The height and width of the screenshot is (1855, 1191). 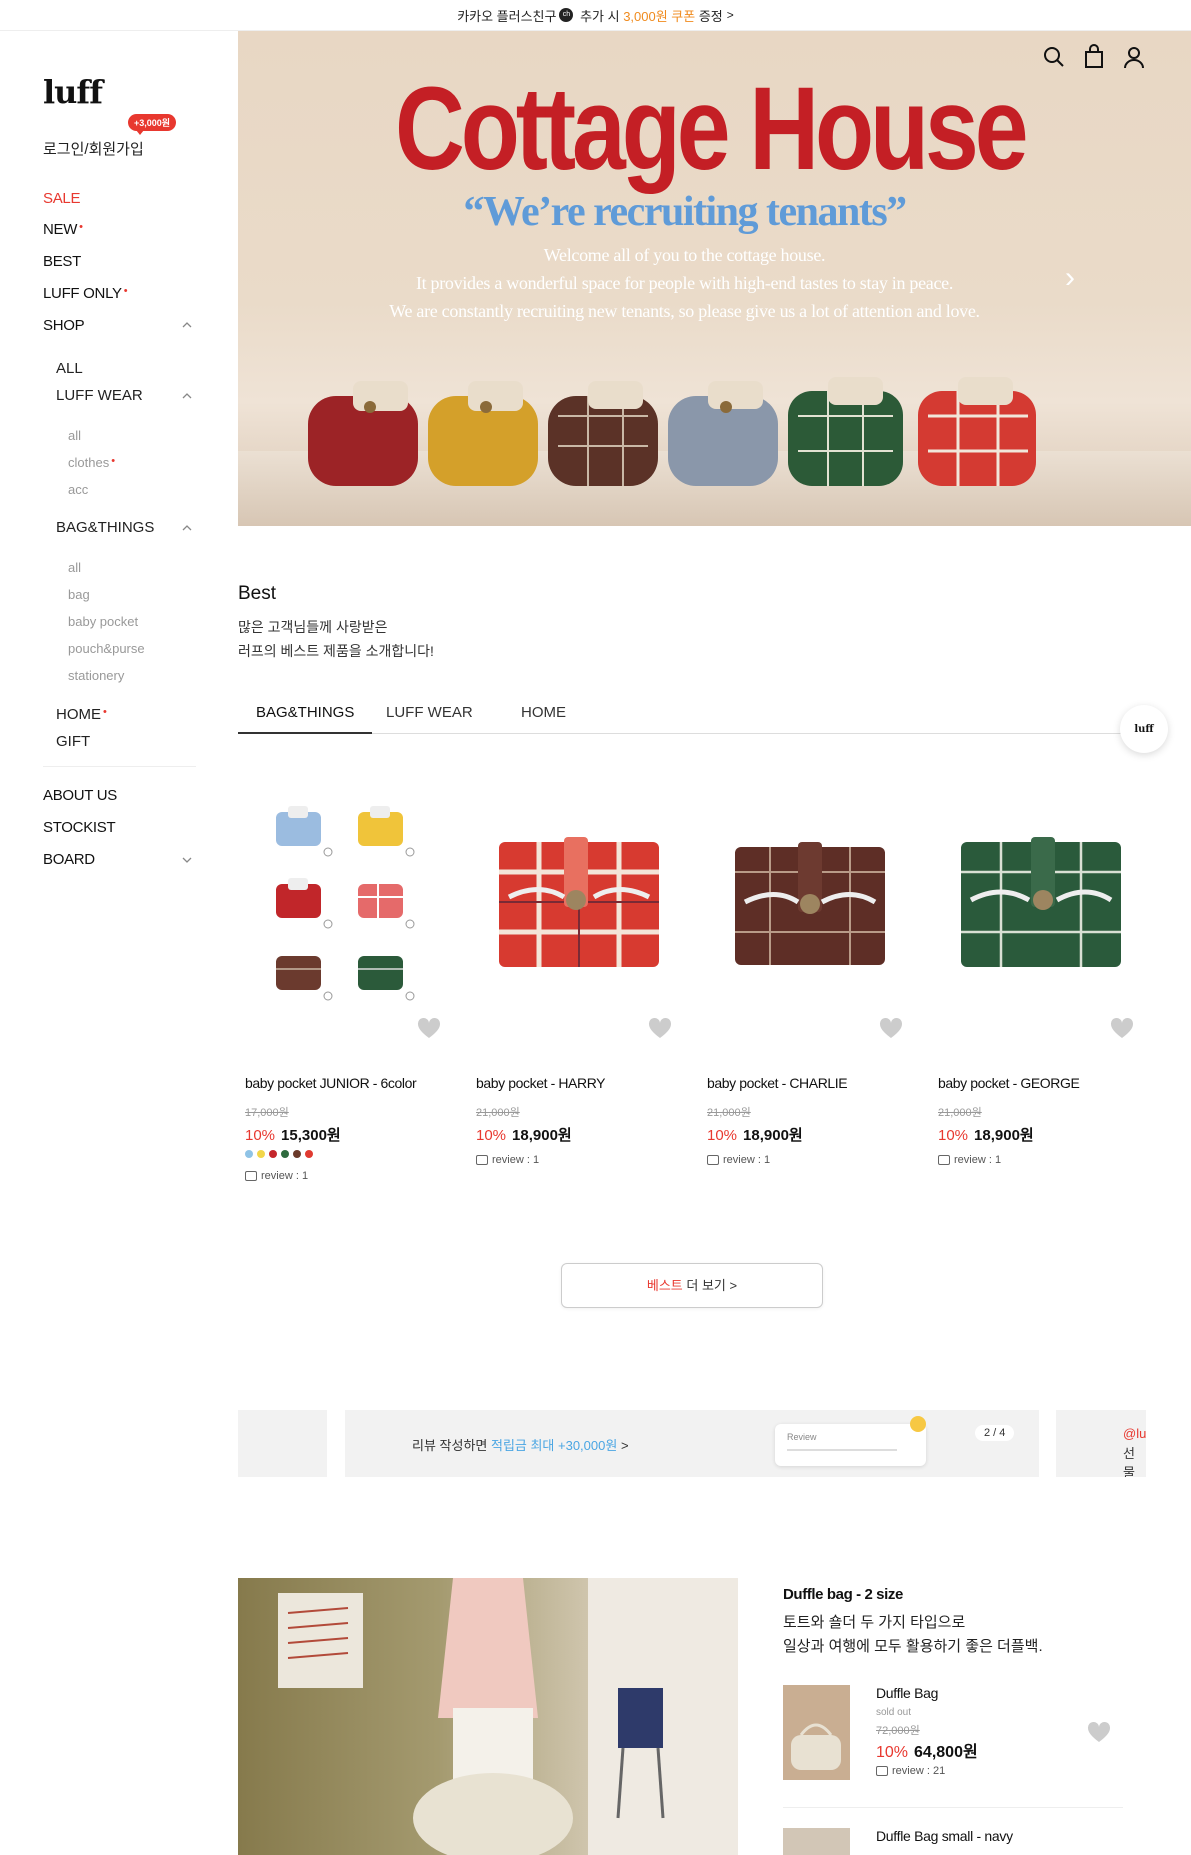 I want to click on product-original-price: 21,000원, so click(x=729, y=1113).